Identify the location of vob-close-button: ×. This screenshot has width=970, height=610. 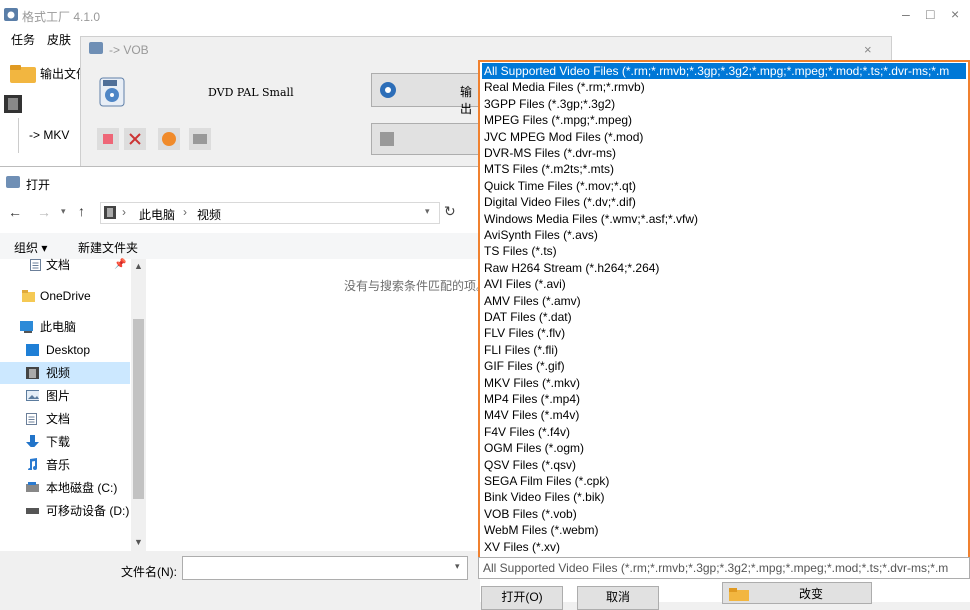
(868, 49).